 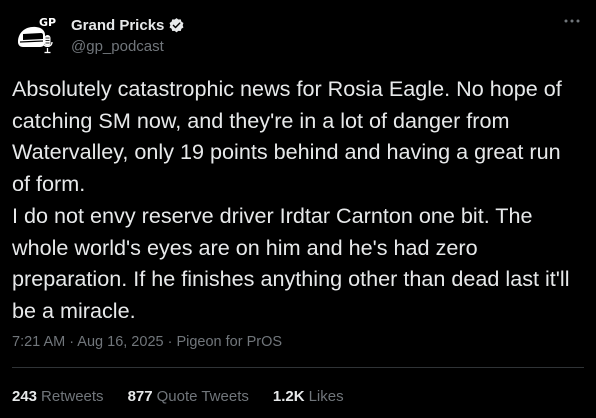 What do you see at coordinates (202, 396) in the screenshot?
I see `quotes-label: Quote Tweets` at bounding box center [202, 396].